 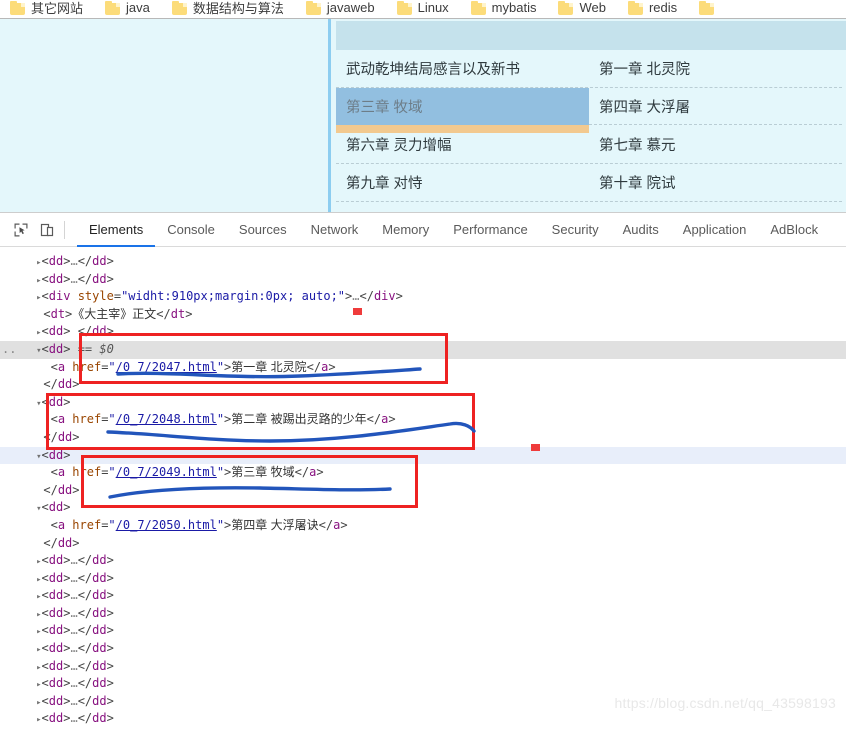 What do you see at coordinates (641, 229) in the screenshot?
I see `tab-audits: Audits` at bounding box center [641, 229].